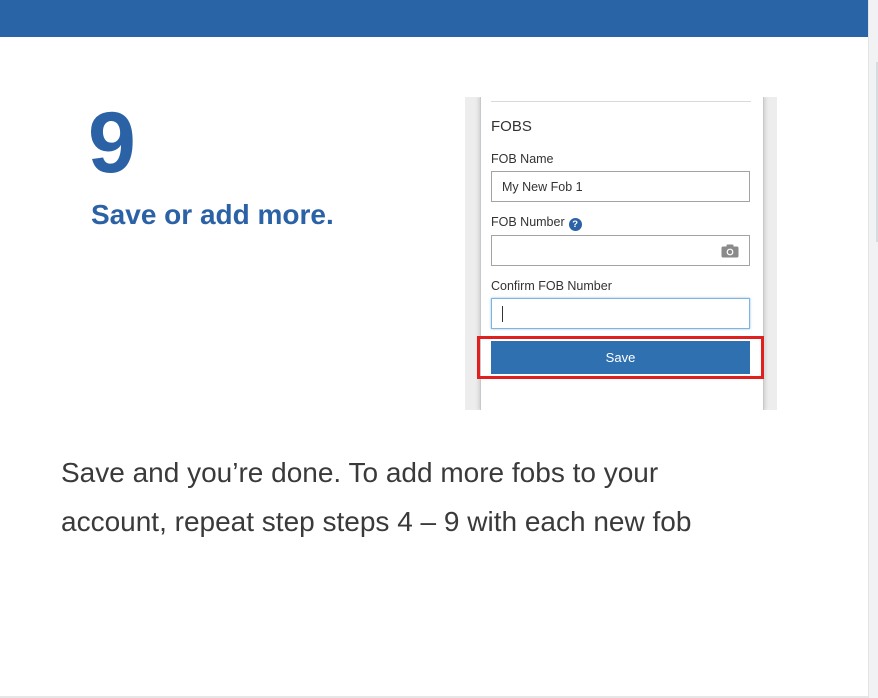 The width and height of the screenshot is (878, 698). What do you see at coordinates (621, 101) in the screenshot?
I see `divider` at bounding box center [621, 101].